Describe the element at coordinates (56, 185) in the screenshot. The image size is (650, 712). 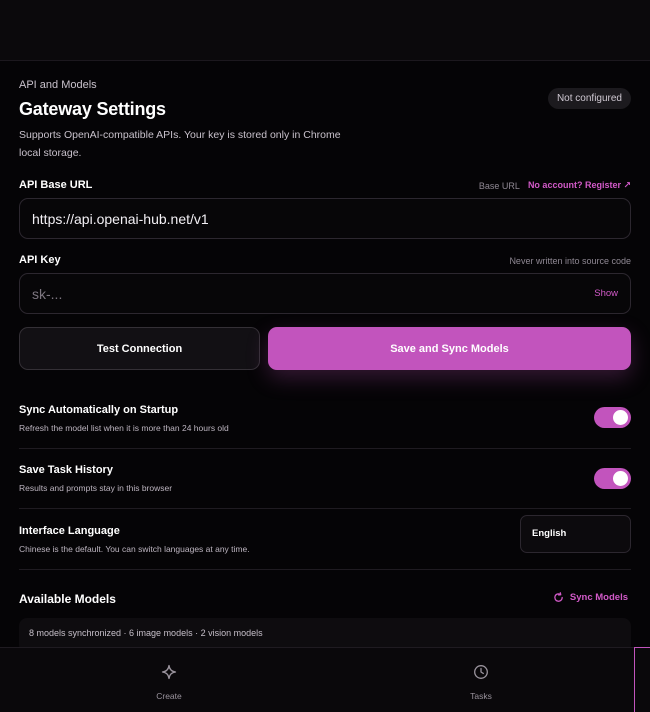
I see `base-url-label: API Base URL` at that location.